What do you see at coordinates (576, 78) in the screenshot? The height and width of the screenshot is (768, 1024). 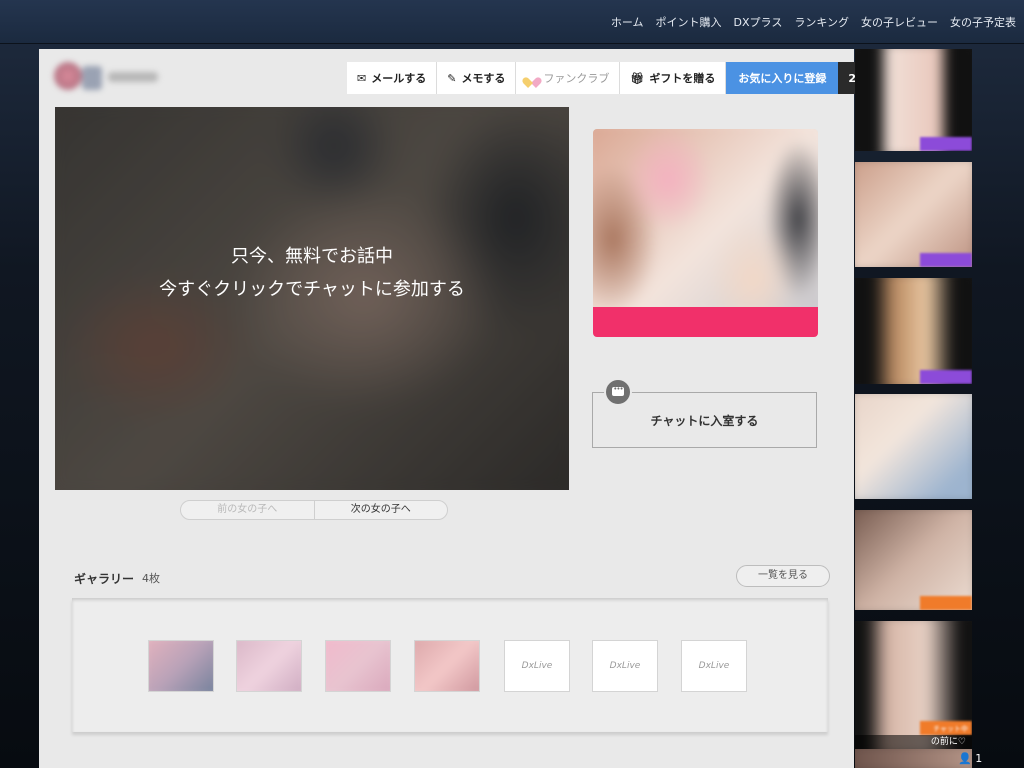 I see `fanclub-button-label: ファンクラブ` at bounding box center [576, 78].